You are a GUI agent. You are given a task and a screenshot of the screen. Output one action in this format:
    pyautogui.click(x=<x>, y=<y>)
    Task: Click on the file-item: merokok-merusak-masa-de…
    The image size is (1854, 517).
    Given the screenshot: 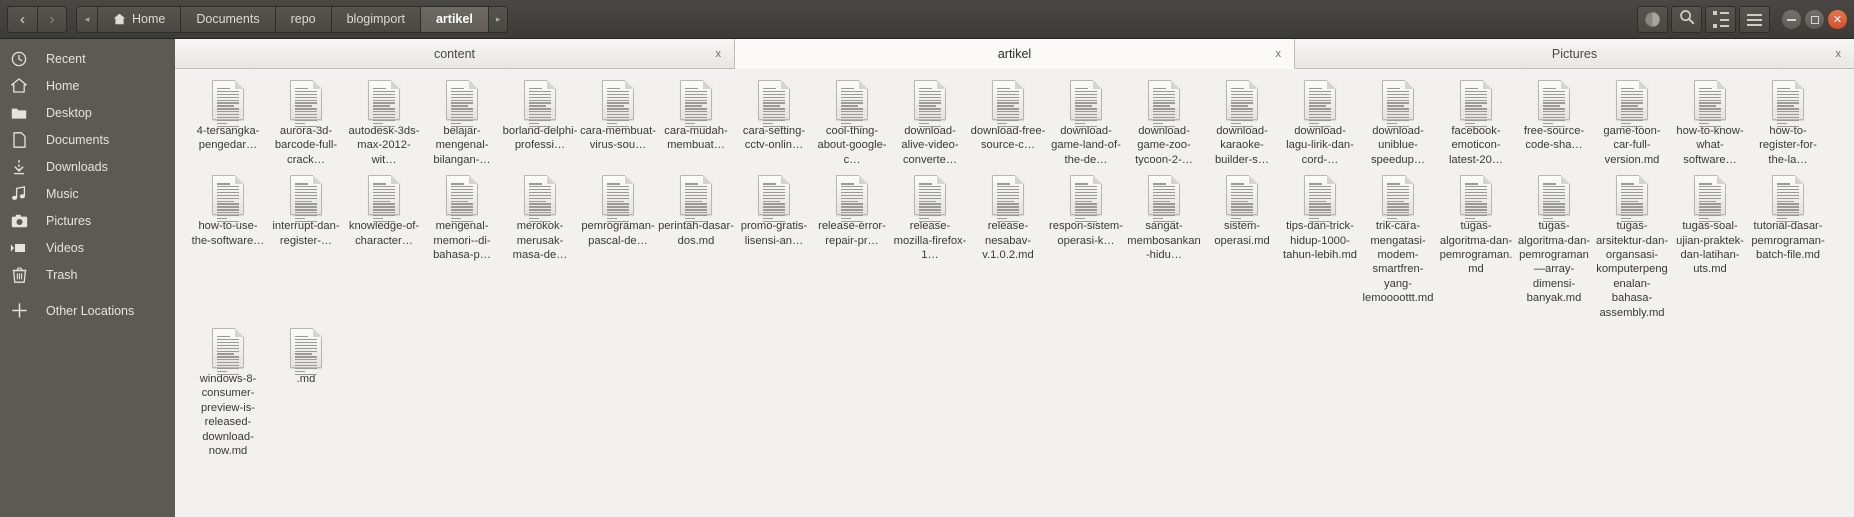 What is the action you would take?
    pyautogui.click(x=540, y=247)
    